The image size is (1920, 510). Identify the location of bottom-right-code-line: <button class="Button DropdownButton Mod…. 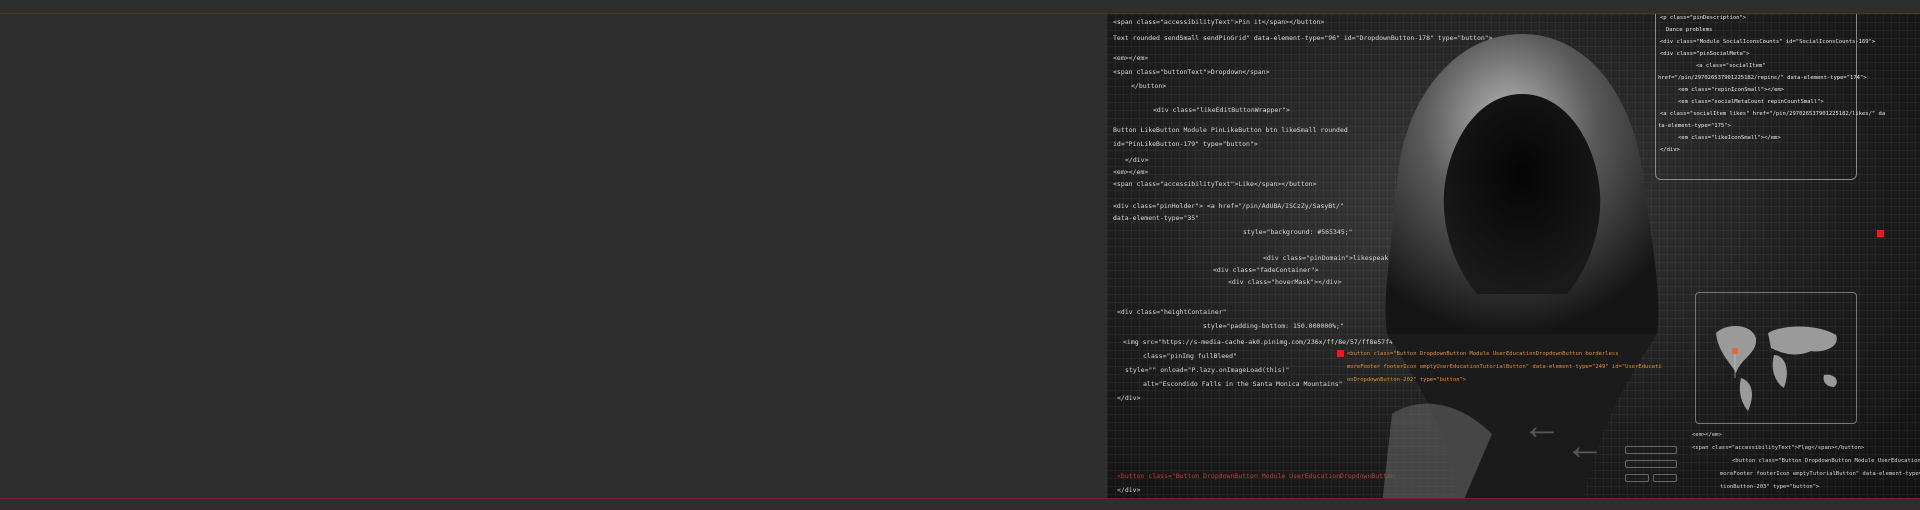
(1826, 461).